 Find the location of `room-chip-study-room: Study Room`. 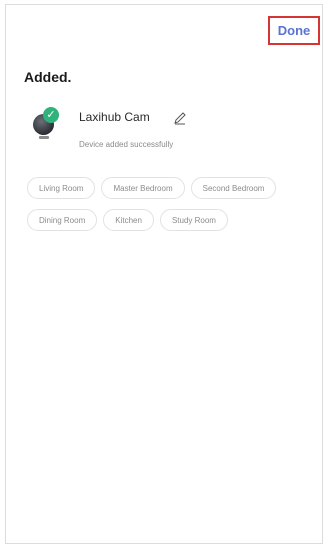

room-chip-study-room: Study Room is located at coordinates (193, 220).